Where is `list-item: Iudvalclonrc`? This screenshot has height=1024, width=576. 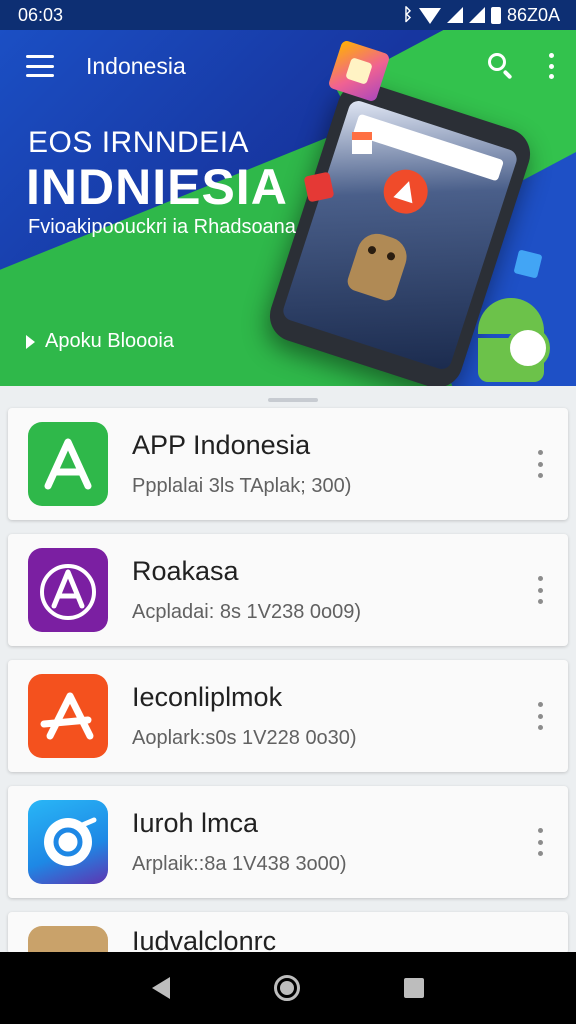
list-item: Iudvalclonrc is located at coordinates (288, 933).